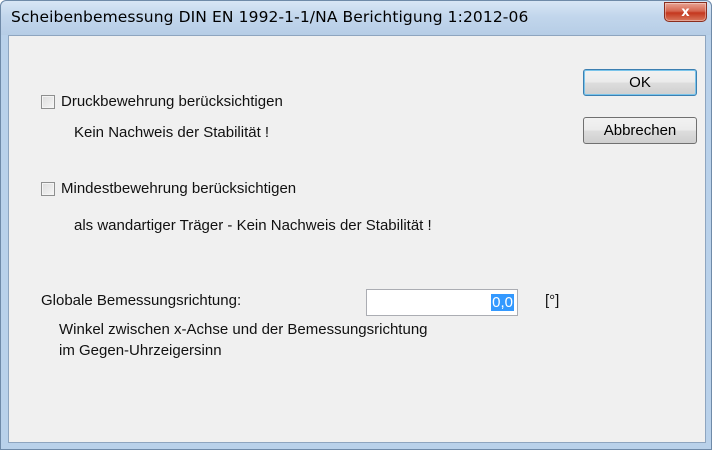  I want to click on direction-help-line2: im Gegen-Uhrzeigersinn, so click(140, 350).